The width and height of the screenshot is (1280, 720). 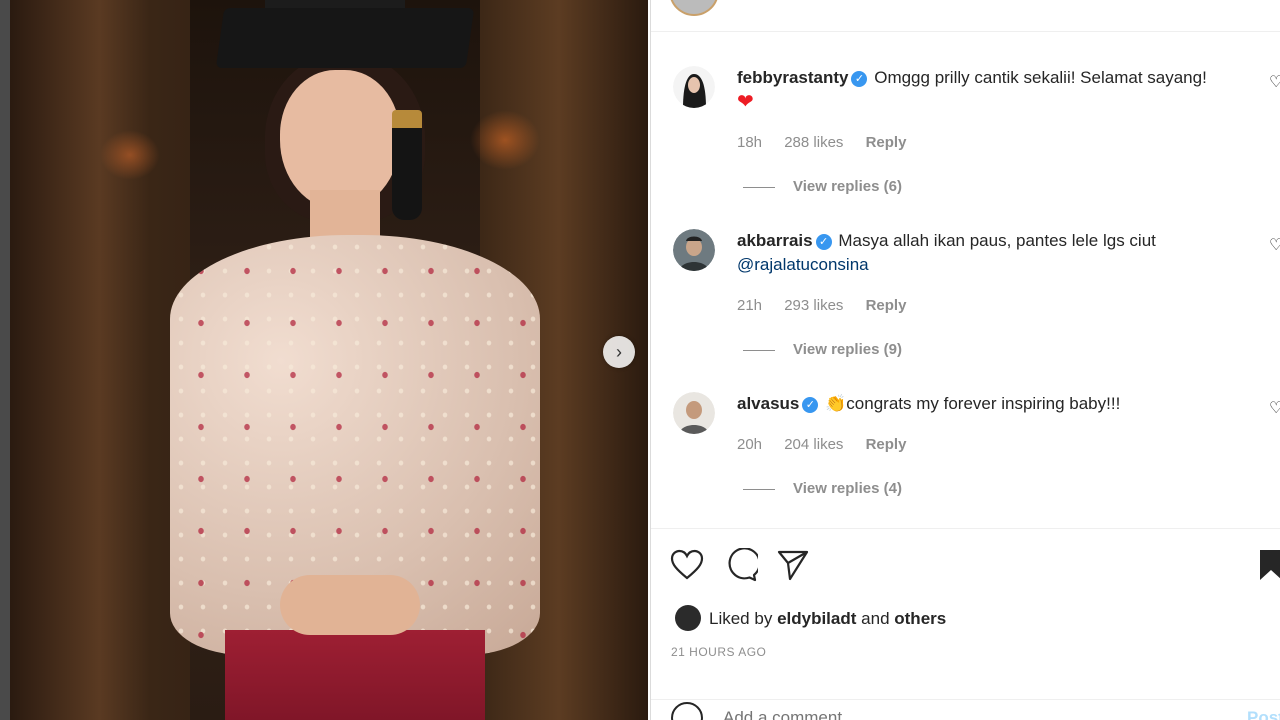 I want to click on post-timestamp: 21 HOURS AGO, so click(x=718, y=652).